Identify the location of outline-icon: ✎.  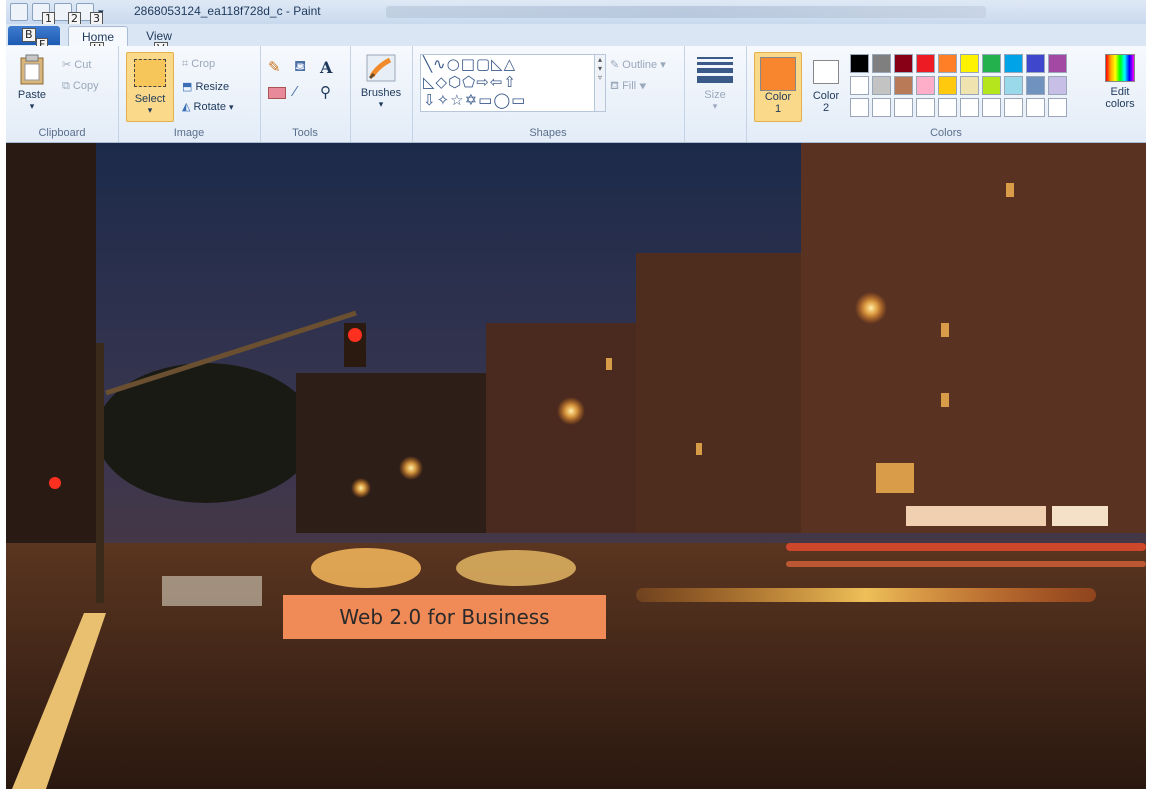
(615, 65).